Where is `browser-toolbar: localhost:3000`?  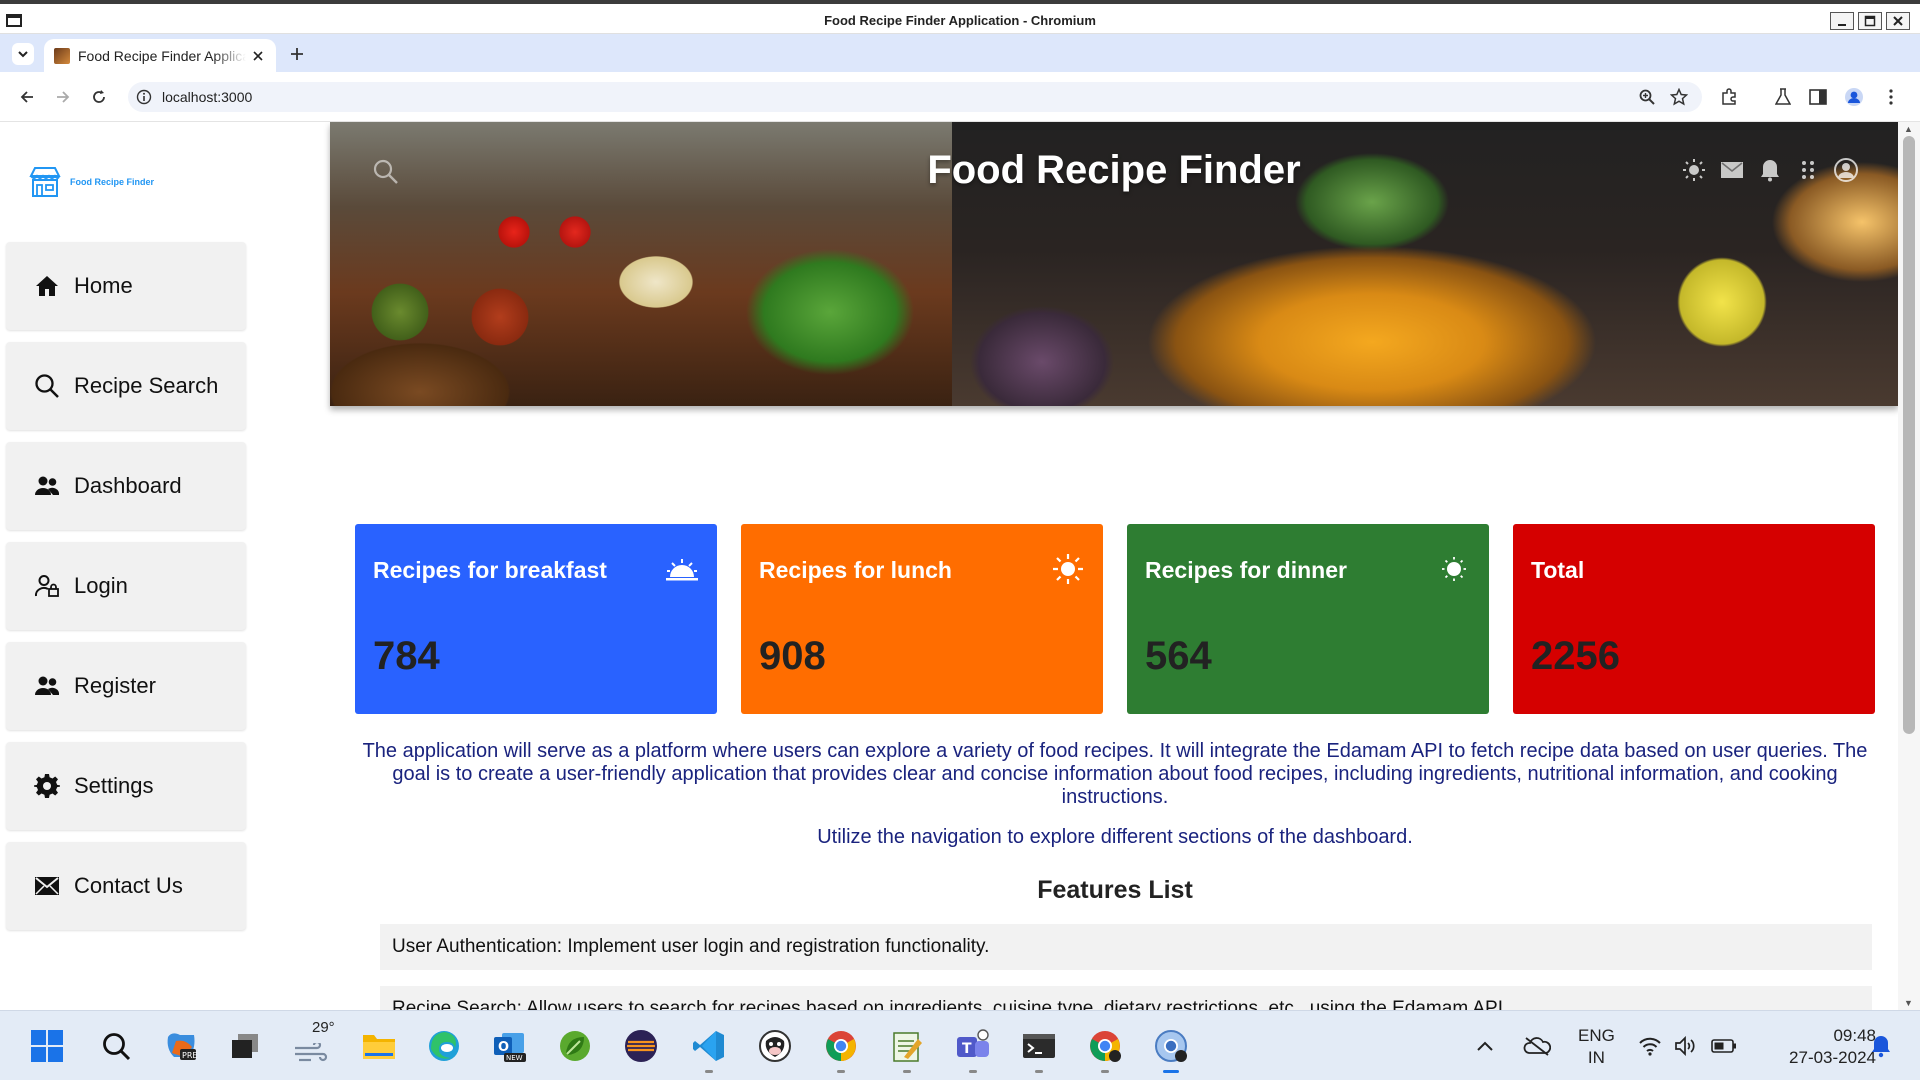 browser-toolbar: localhost:3000 is located at coordinates (960, 97).